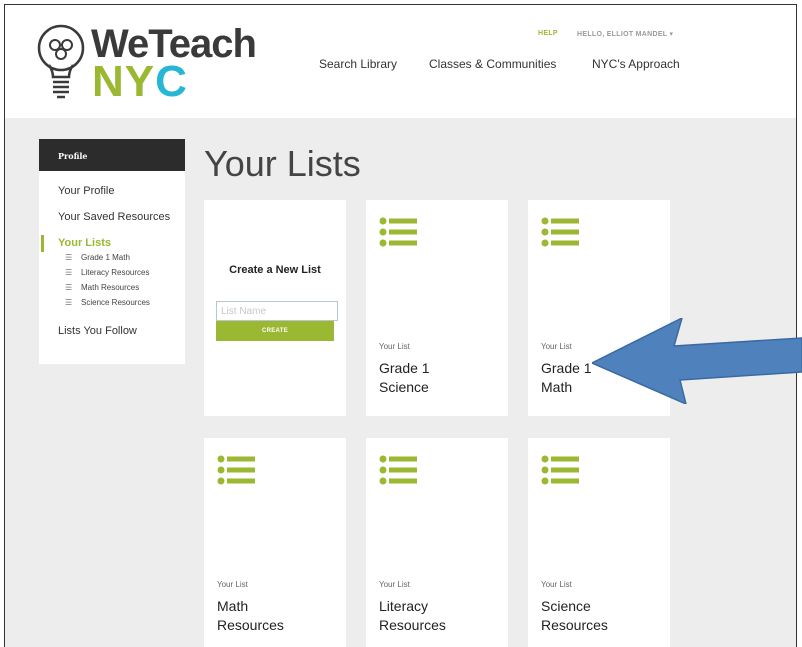  Describe the element at coordinates (97, 331) in the screenshot. I see `sidebar-item-lists-you-follow: Lists You Follow` at that location.